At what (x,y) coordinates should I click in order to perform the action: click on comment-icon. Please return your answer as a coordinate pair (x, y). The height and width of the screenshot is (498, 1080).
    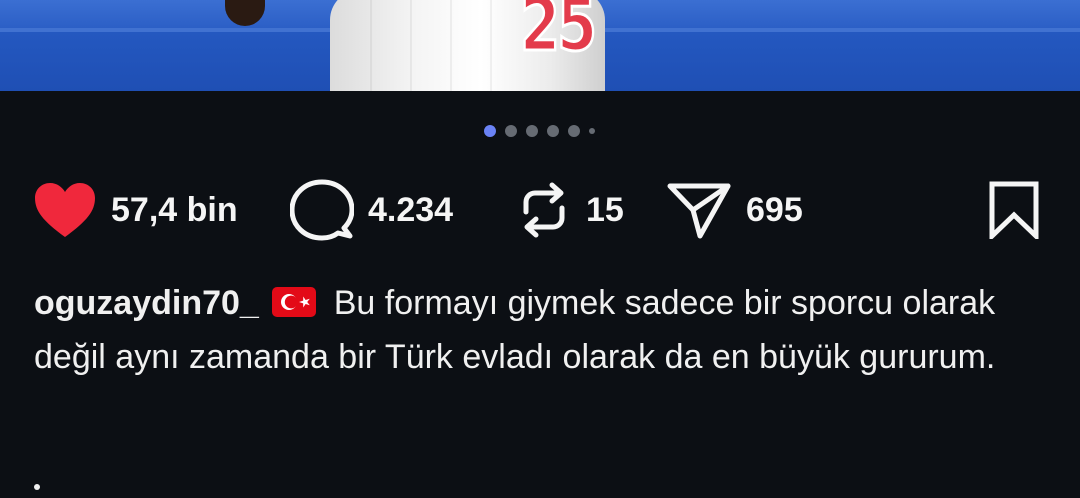
    Looking at the image, I should click on (322, 210).